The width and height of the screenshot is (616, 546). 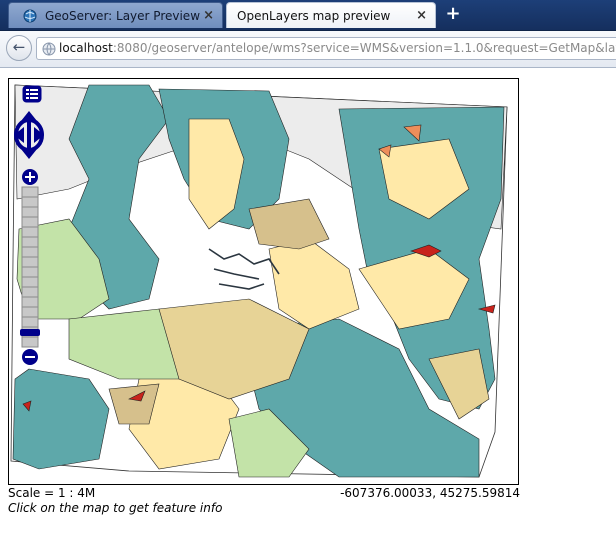 What do you see at coordinates (30, 332) in the screenshot?
I see `zoom-slider-handle` at bounding box center [30, 332].